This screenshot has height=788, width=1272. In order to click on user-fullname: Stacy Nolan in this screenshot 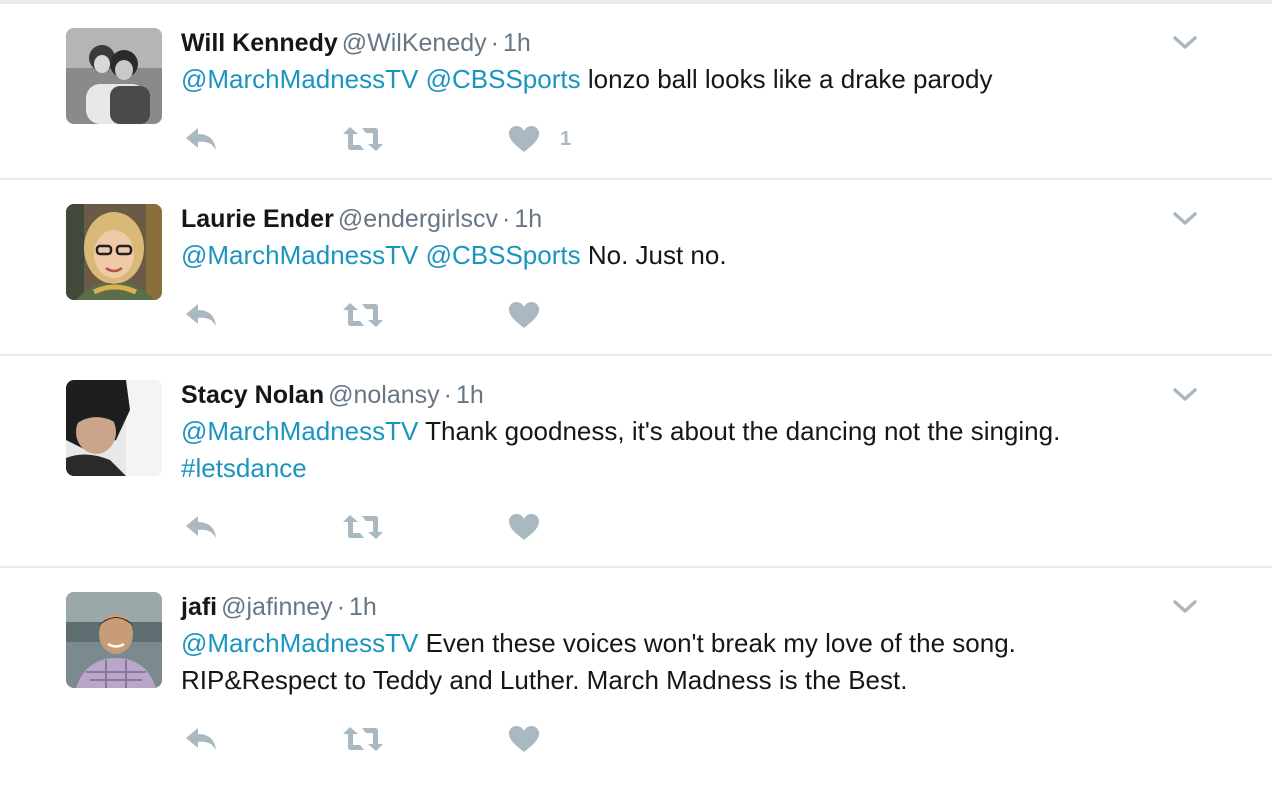, I will do `click(252, 395)`.